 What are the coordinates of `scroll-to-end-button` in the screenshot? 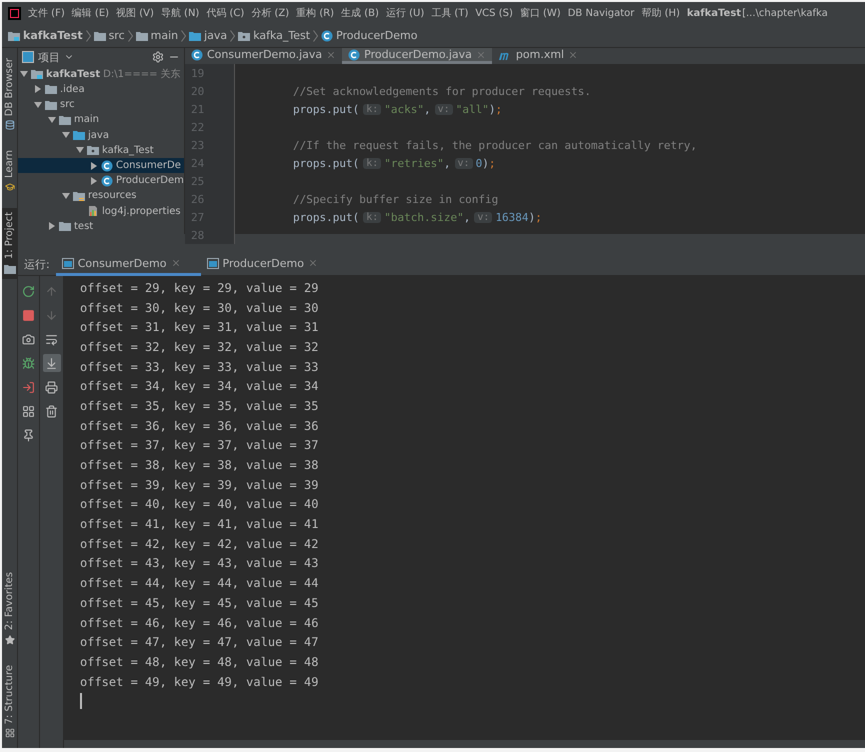 It's located at (51, 363).